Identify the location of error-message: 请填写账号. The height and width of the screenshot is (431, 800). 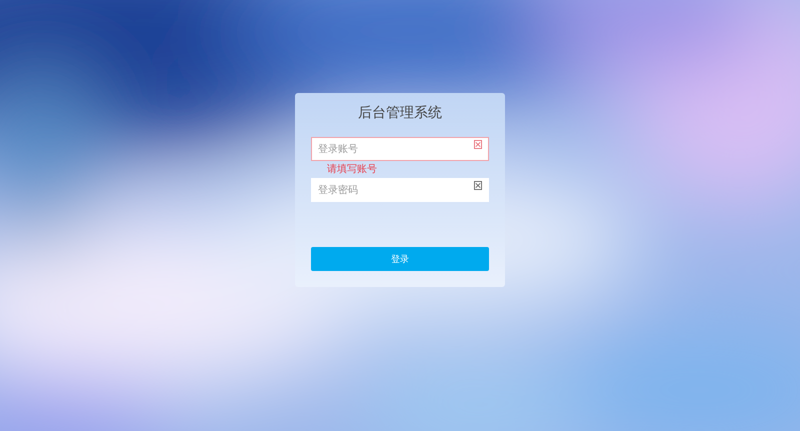
(352, 169).